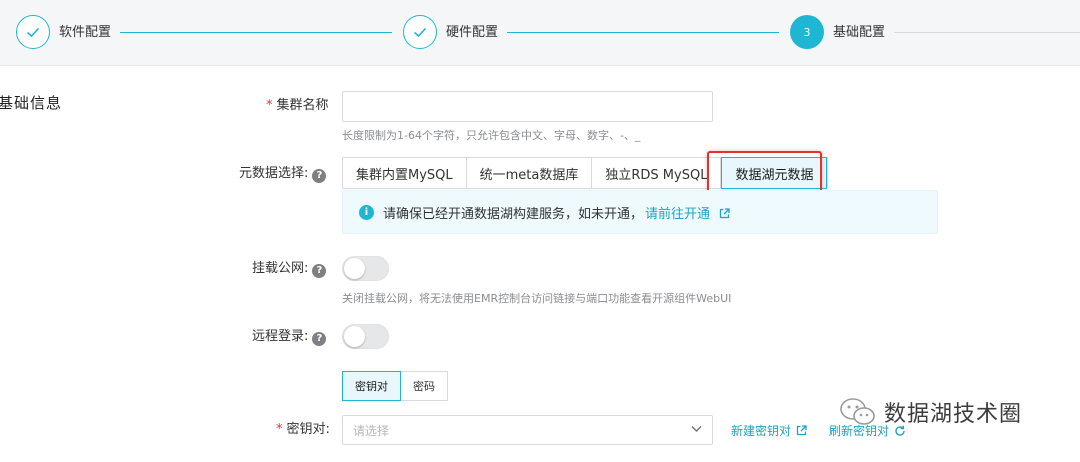 The height and width of the screenshot is (462, 1080). I want to click on step-1-check-icon, so click(33, 32).